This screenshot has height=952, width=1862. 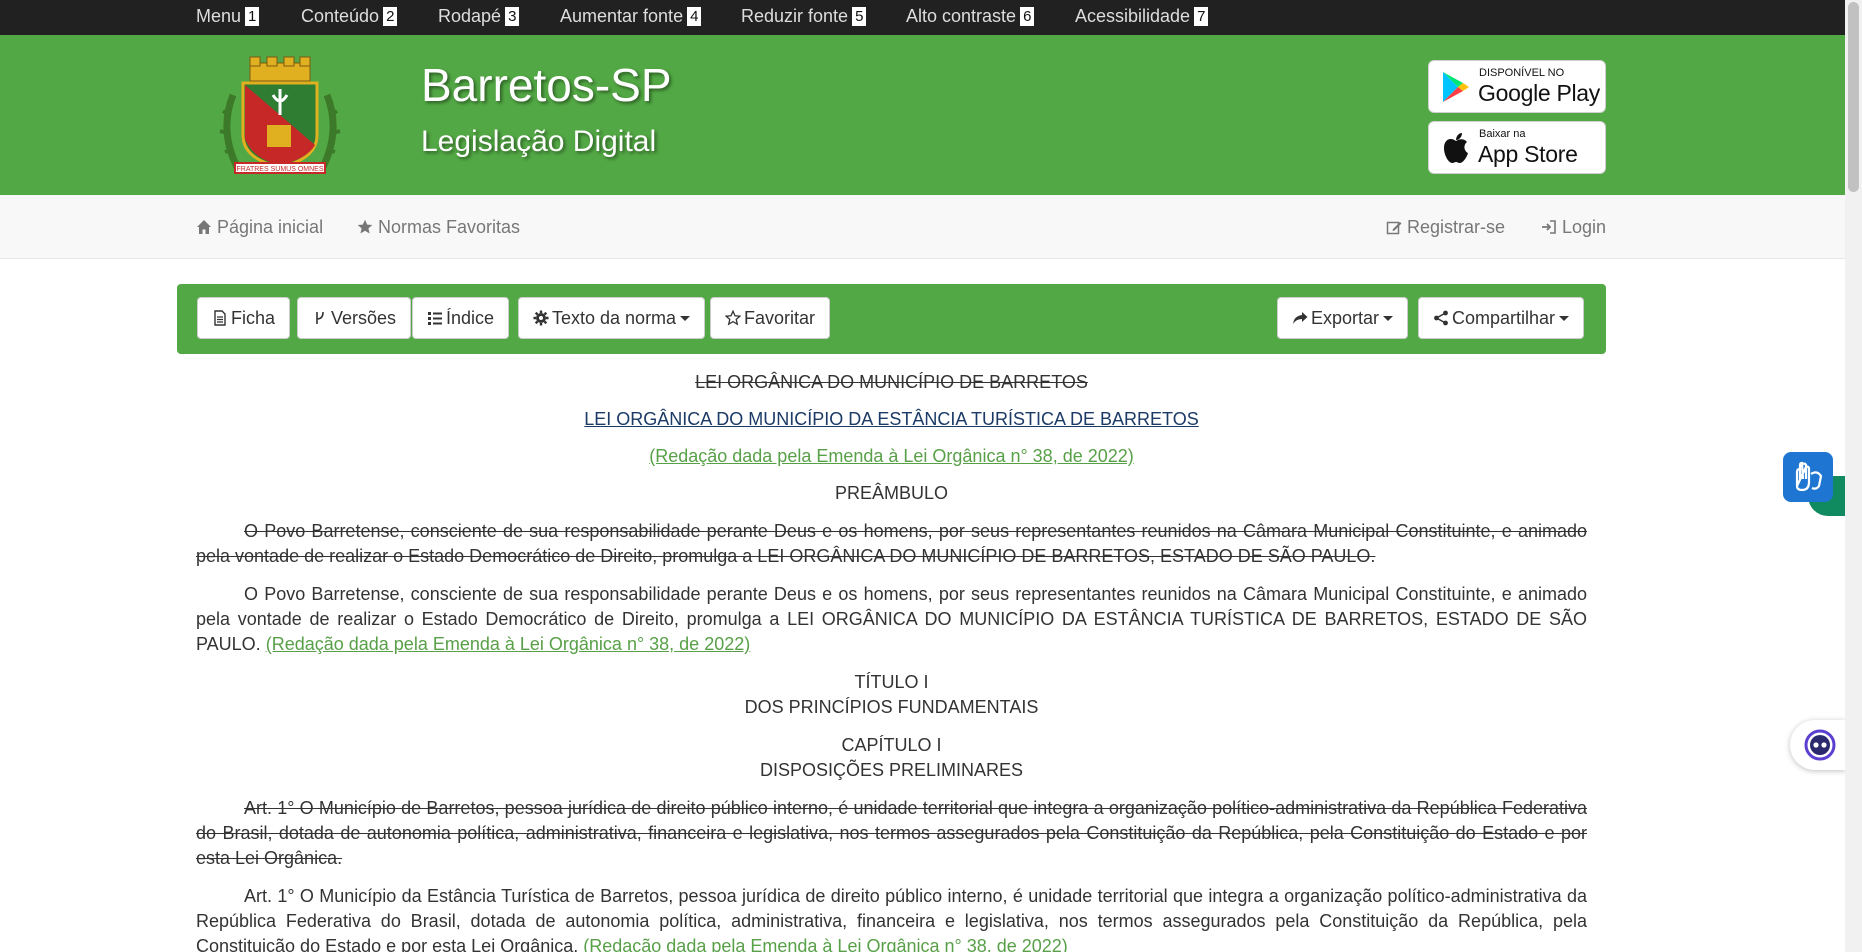 What do you see at coordinates (320, 317) in the screenshot?
I see `code-fork-icon` at bounding box center [320, 317].